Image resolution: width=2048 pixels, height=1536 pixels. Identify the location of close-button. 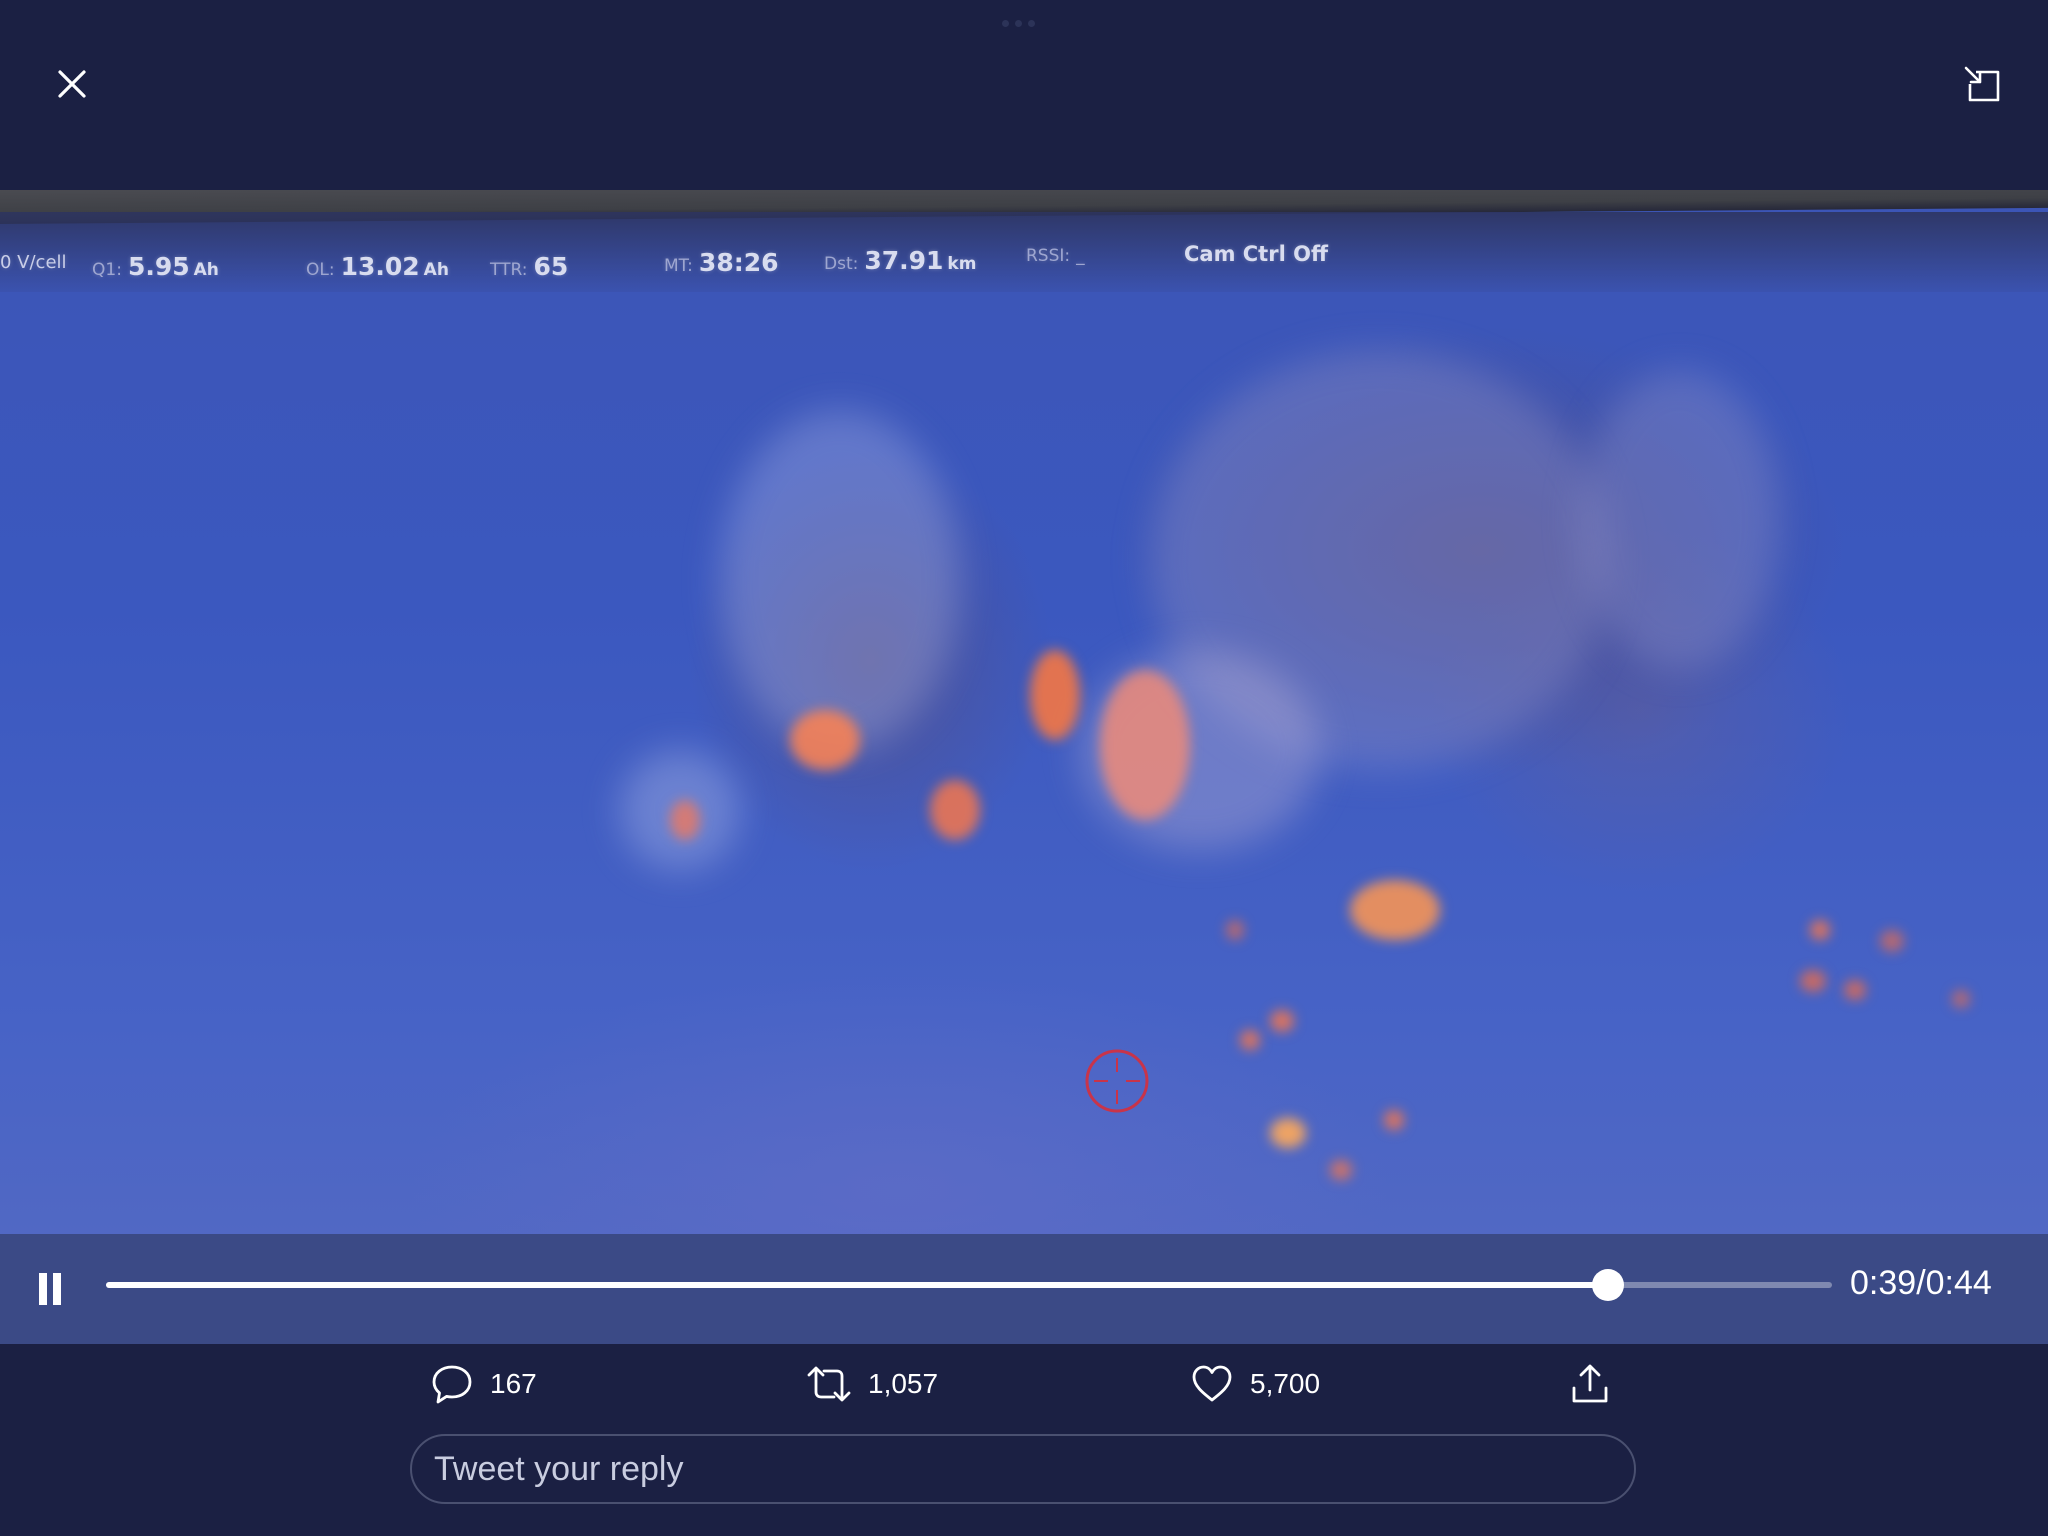
(72, 84).